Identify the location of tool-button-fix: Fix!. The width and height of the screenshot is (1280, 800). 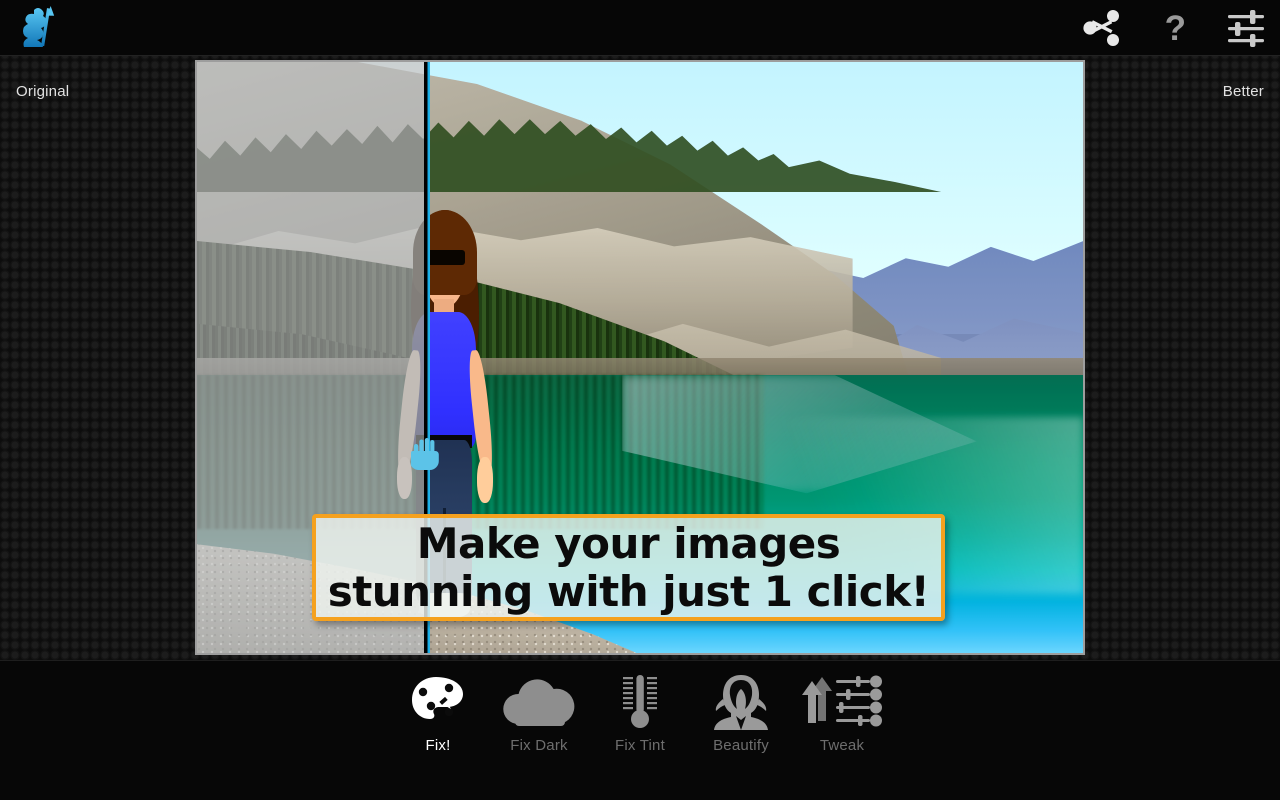
(438, 709).